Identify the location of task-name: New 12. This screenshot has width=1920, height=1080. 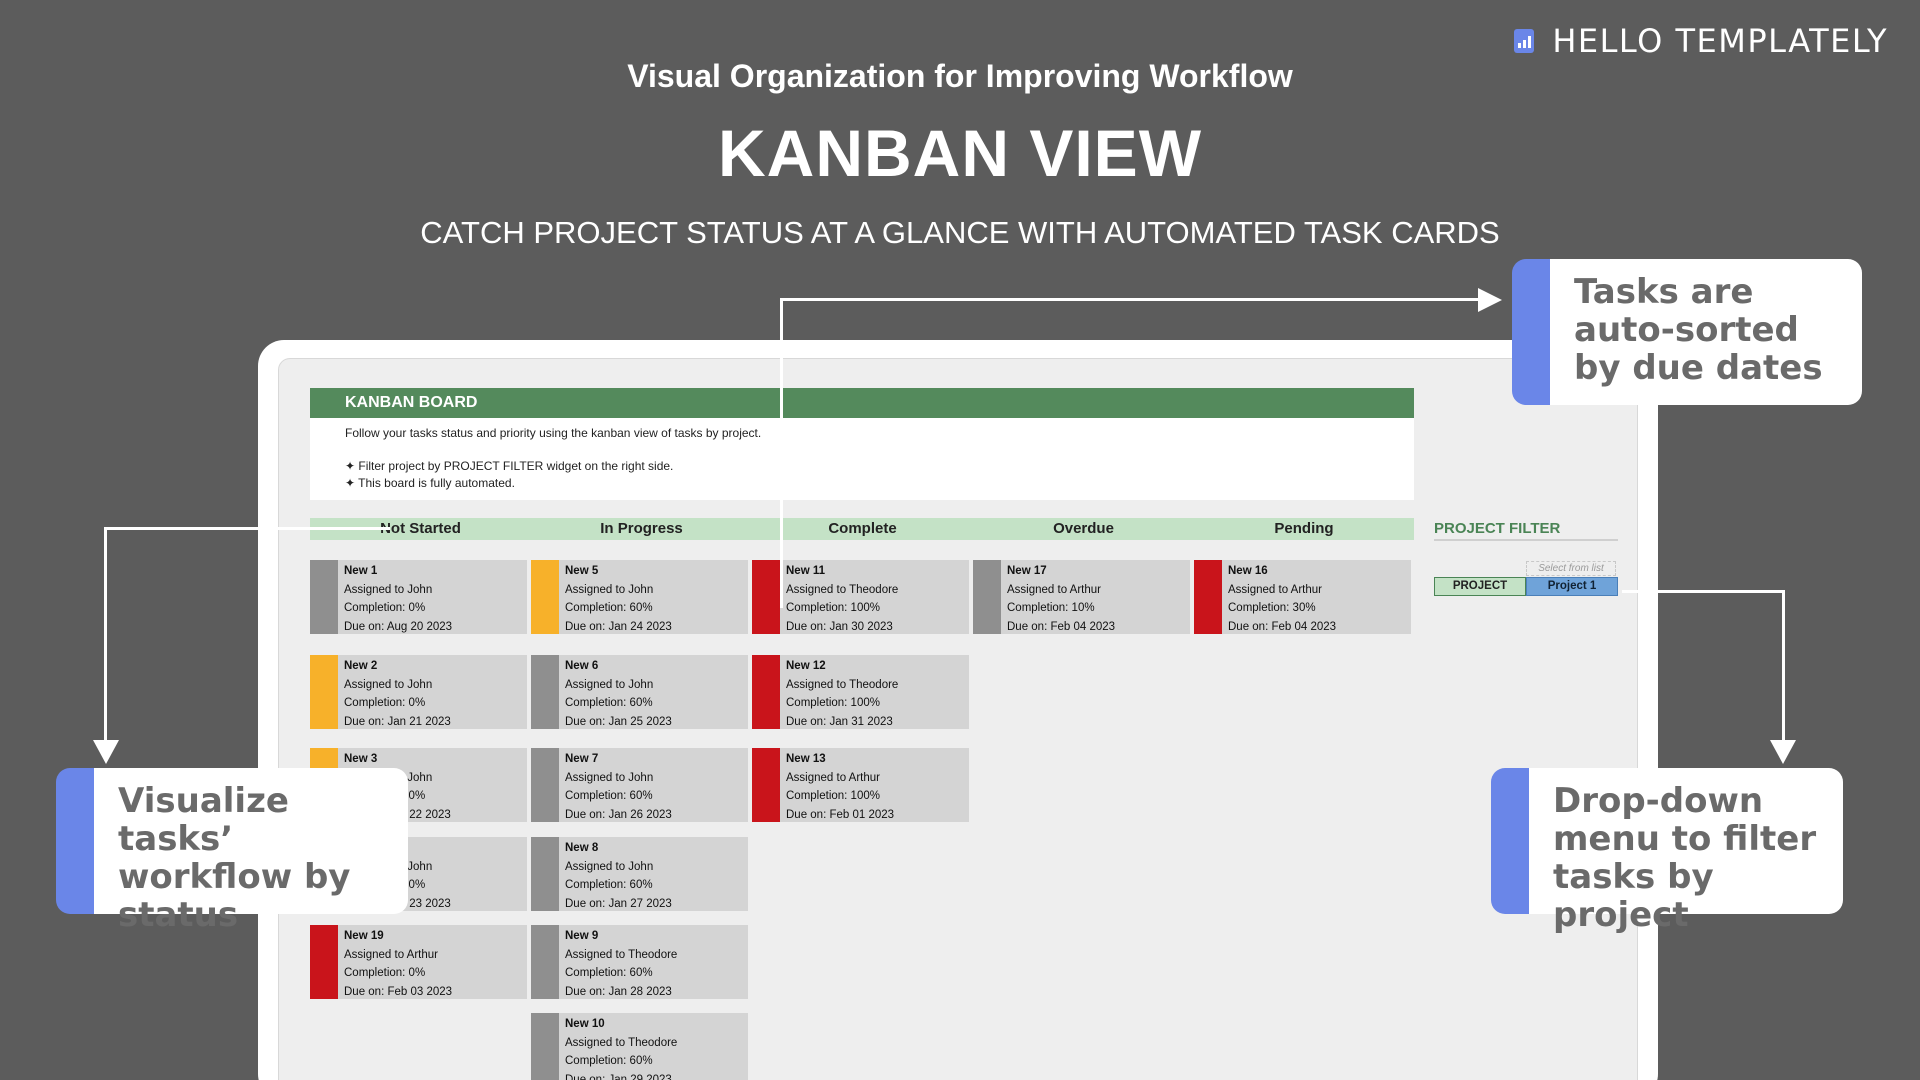
(806, 666).